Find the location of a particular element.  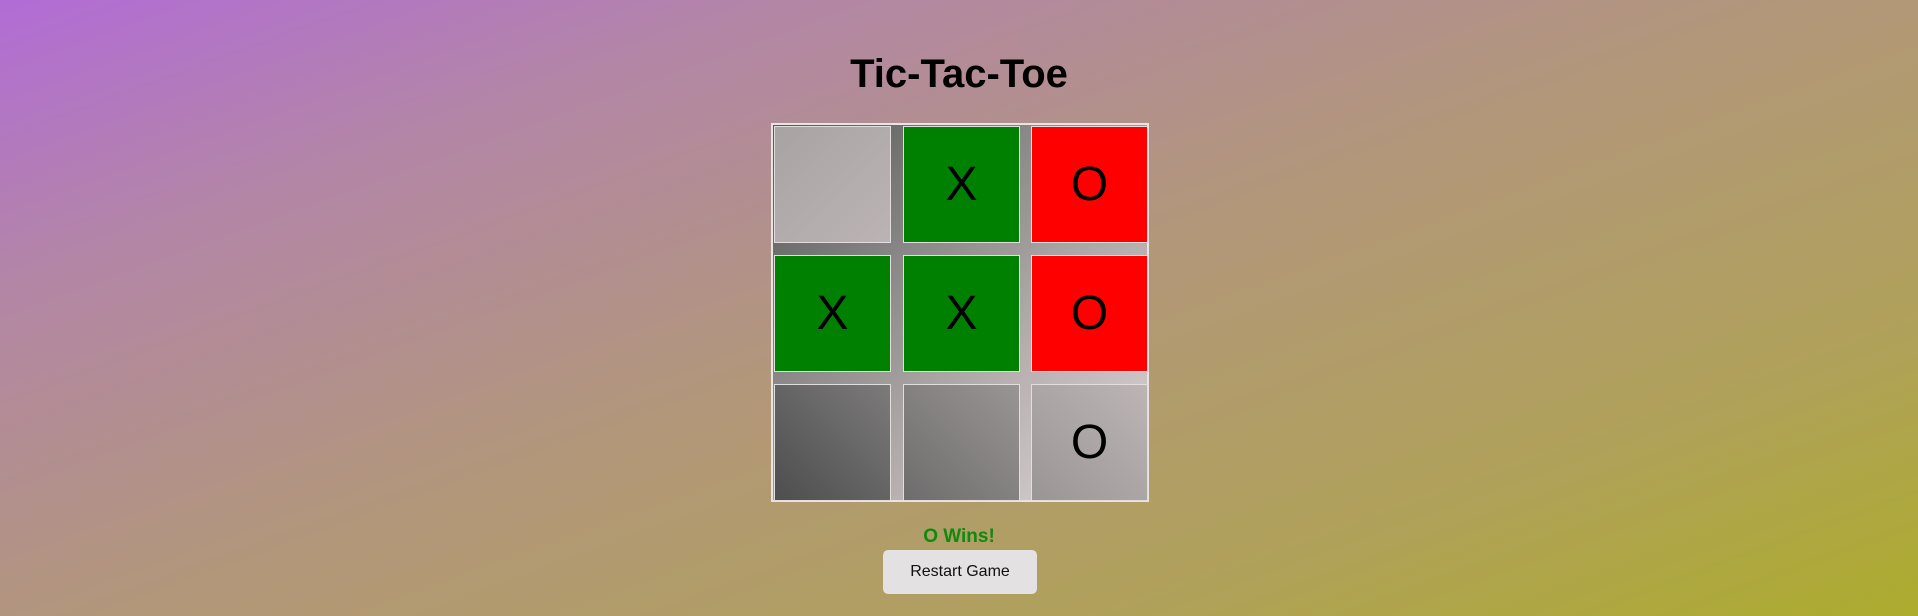

board-cell-5: X is located at coordinates (961, 313).